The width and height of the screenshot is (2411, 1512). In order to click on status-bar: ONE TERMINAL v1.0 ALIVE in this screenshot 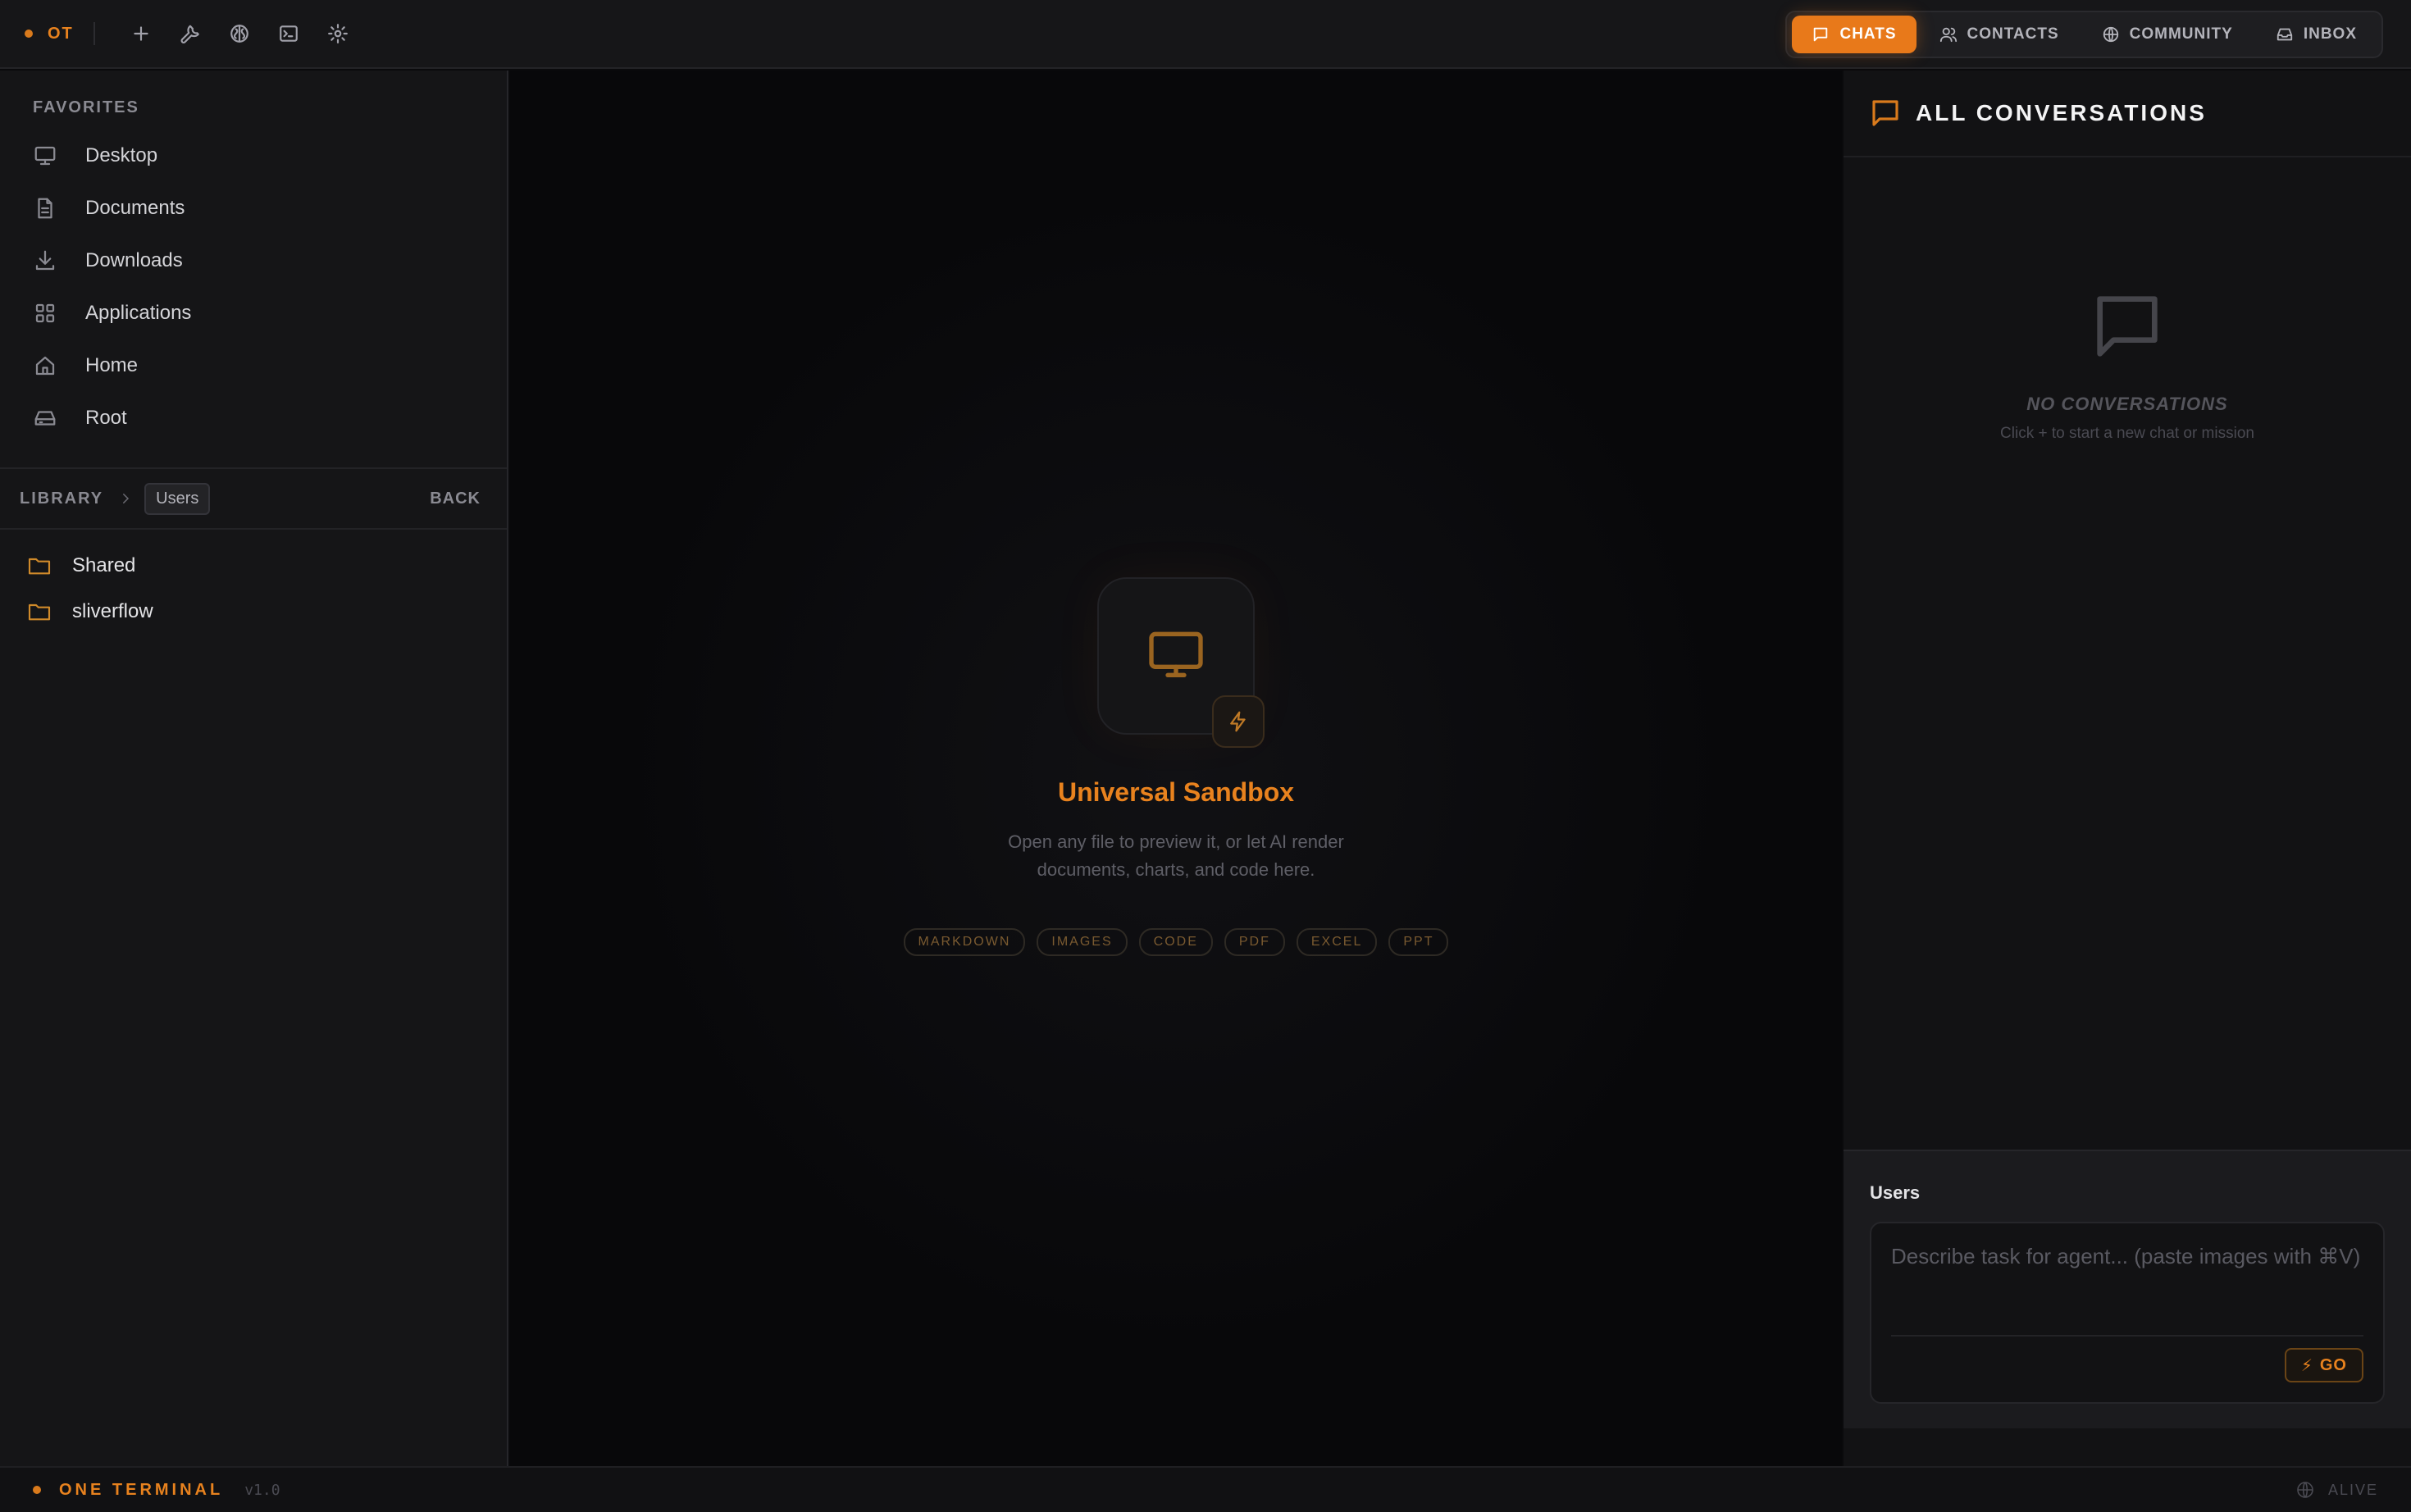, I will do `click(1205, 1489)`.